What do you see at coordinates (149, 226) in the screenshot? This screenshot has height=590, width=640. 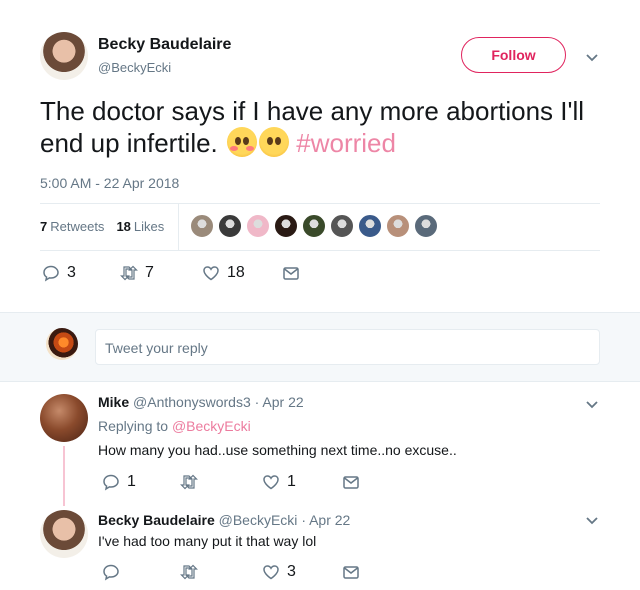 I see `likes-label: Likes` at bounding box center [149, 226].